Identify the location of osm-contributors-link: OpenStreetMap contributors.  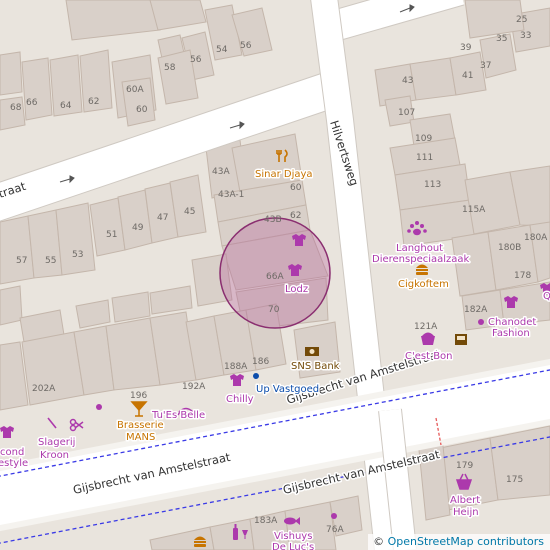
(466, 541).